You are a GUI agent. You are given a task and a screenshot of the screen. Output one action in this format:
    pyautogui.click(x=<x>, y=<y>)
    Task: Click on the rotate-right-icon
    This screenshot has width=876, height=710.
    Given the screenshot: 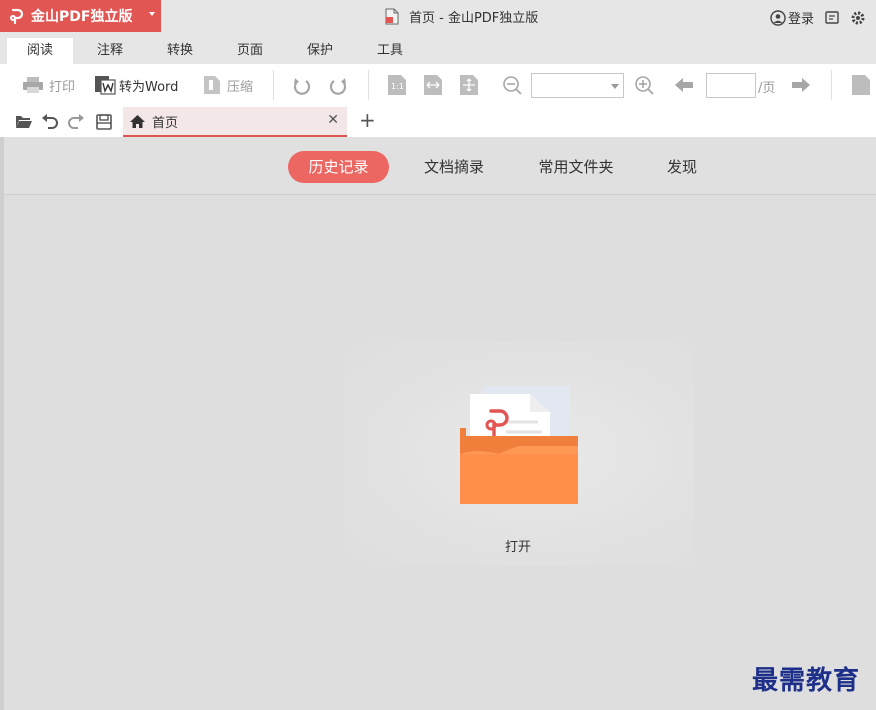 What is the action you would take?
    pyautogui.click(x=338, y=86)
    